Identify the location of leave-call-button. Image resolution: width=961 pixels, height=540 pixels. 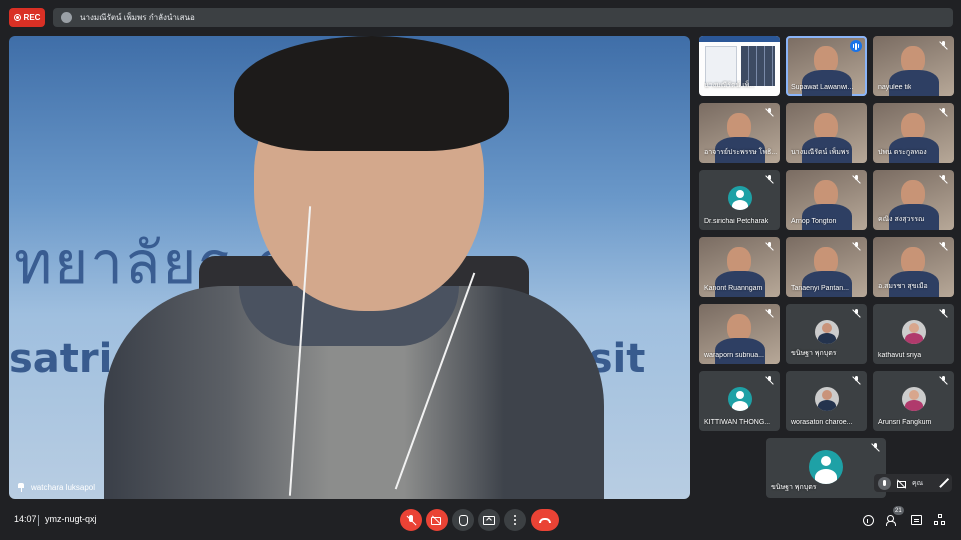
(545, 520).